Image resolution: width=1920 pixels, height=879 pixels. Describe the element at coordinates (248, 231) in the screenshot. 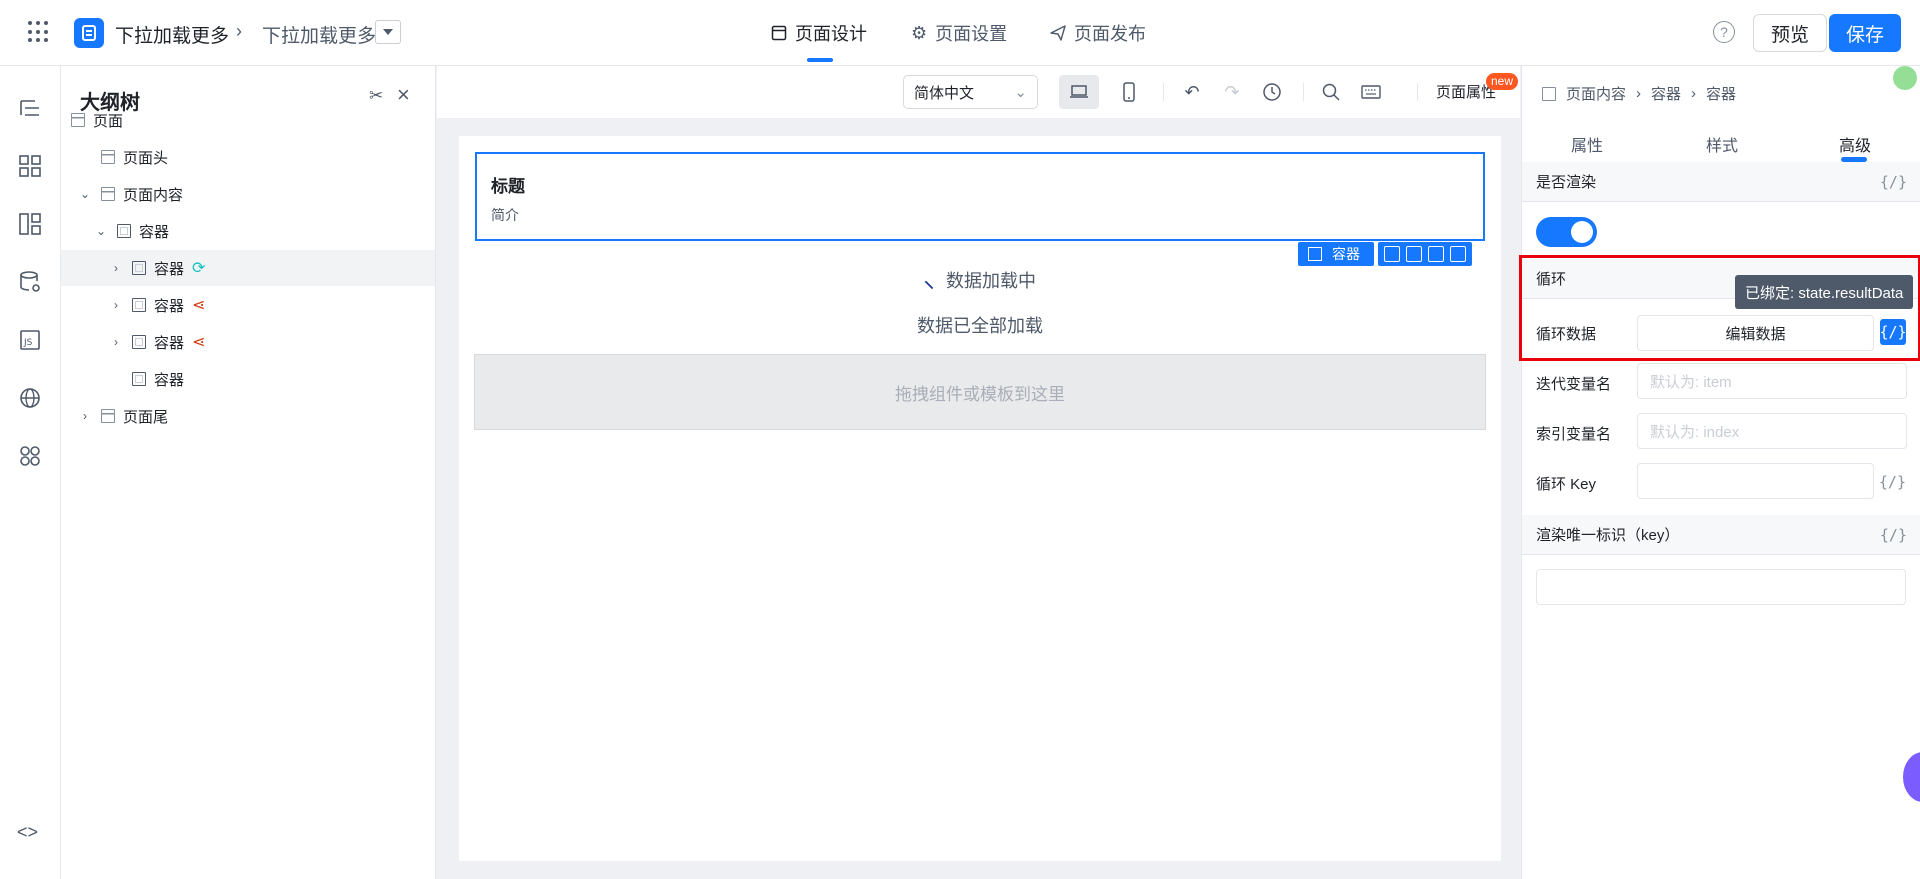

I see `tree-node-container: ⌄ 容器` at that location.